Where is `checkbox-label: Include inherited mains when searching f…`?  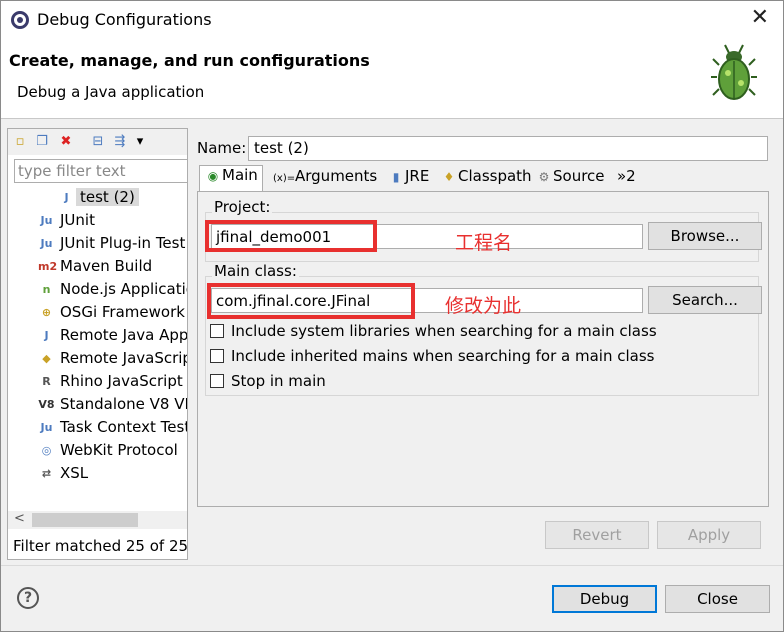 checkbox-label: Include inherited mains when searching f… is located at coordinates (443, 356).